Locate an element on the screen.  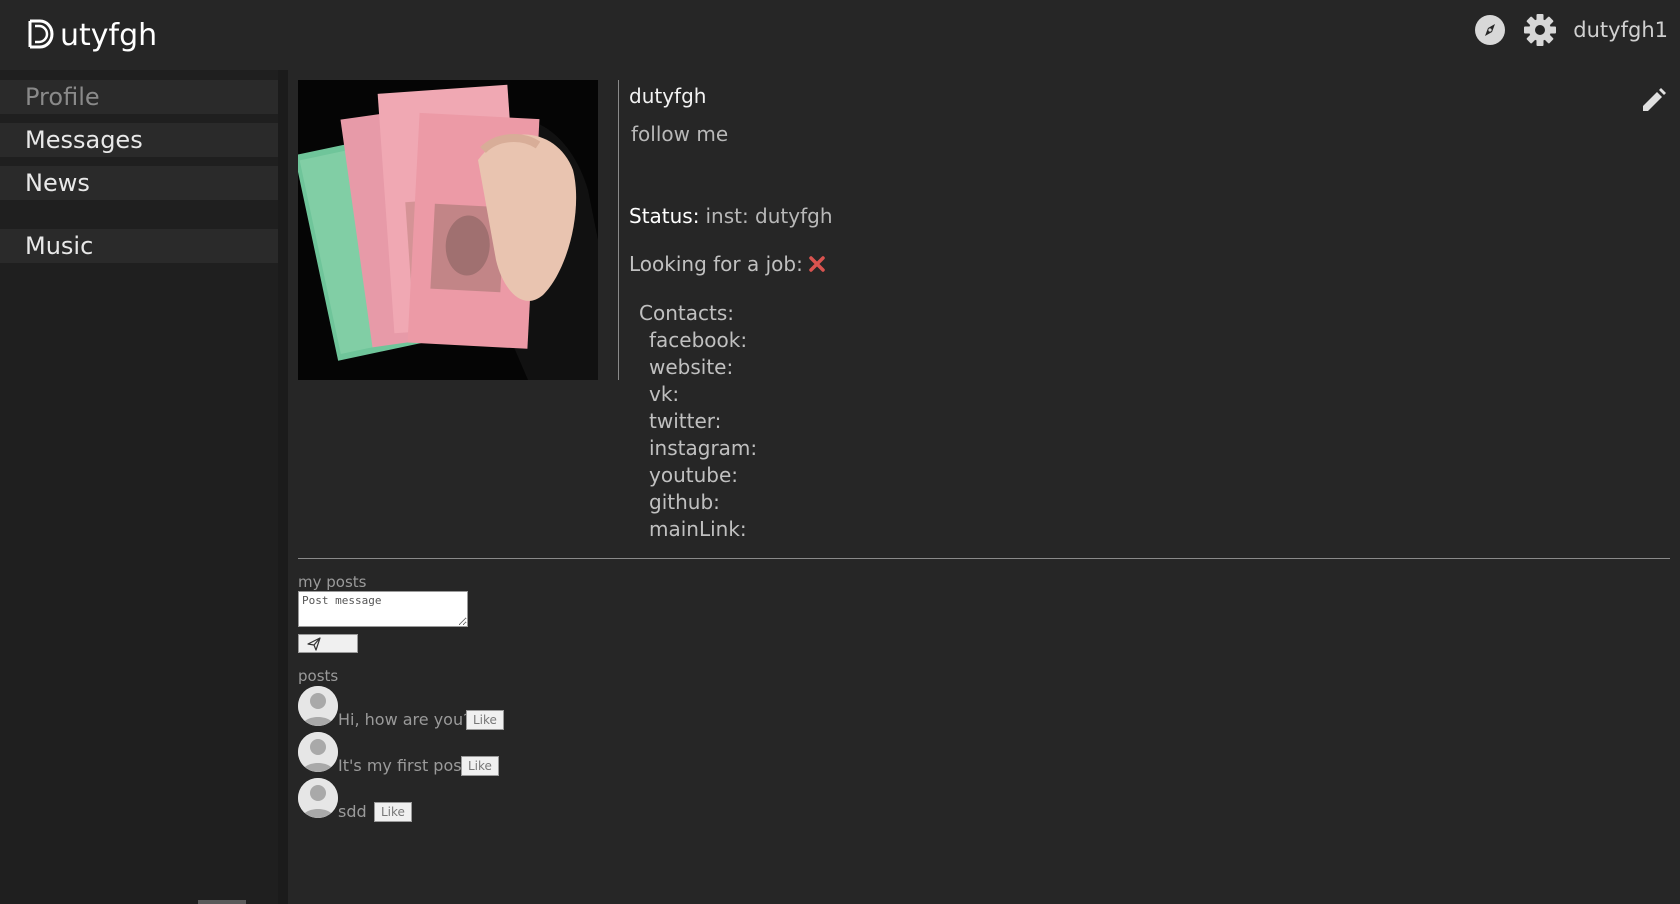
post-message-input is located at coordinates (383, 609).